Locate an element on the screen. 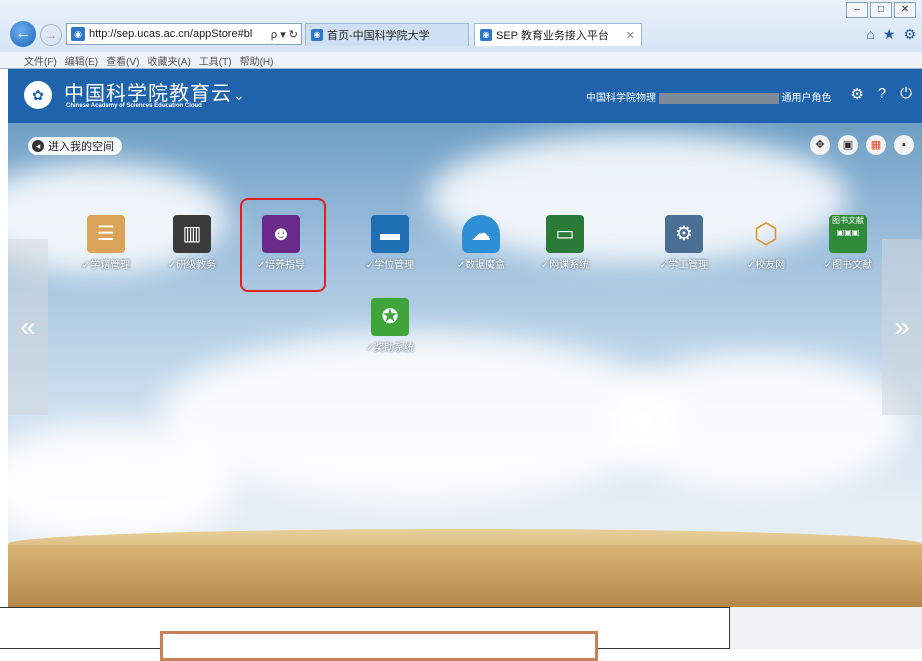 The height and width of the screenshot is (661, 922). list-view-icon: ▪ is located at coordinates (904, 145).